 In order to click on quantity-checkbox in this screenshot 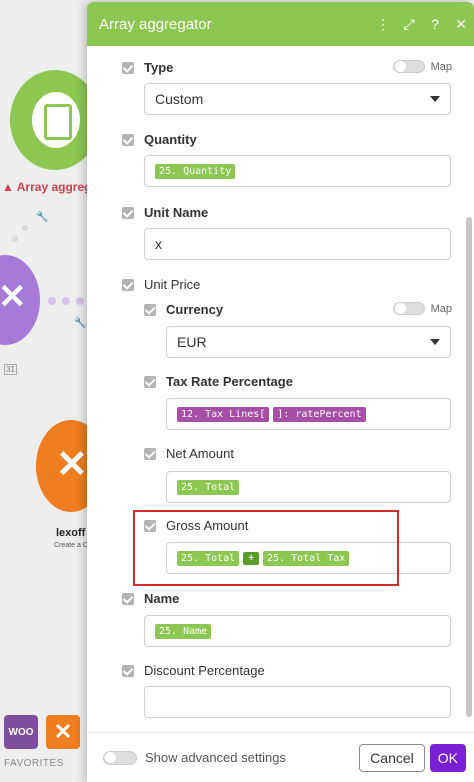, I will do `click(128, 139)`.